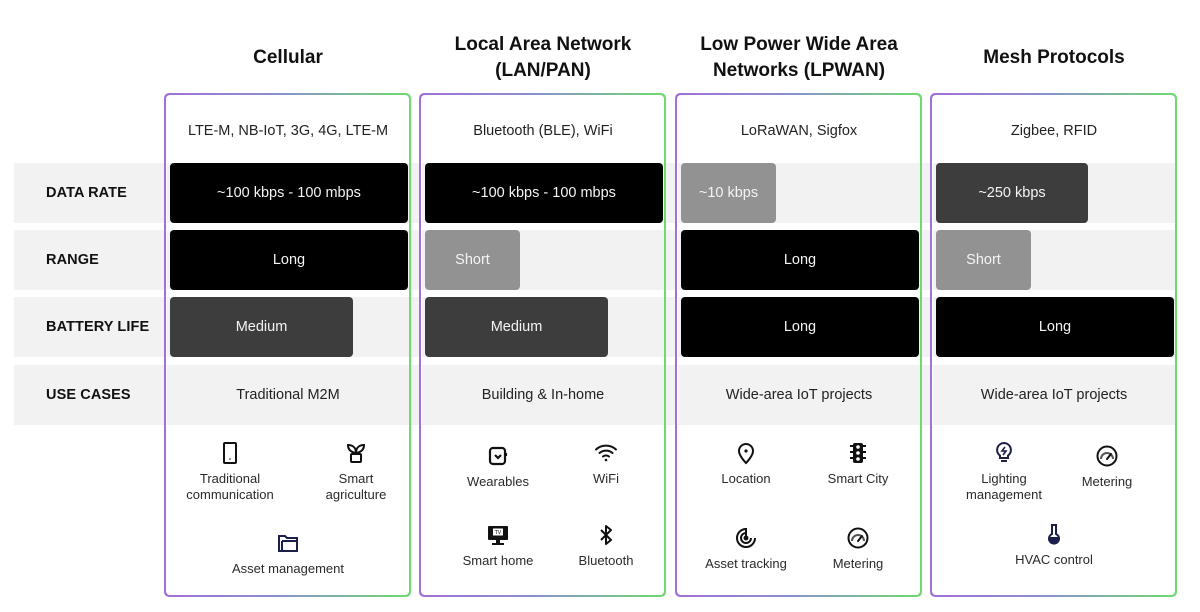 The image size is (1200, 612). Describe the element at coordinates (799, 395) in the screenshot. I see `use-cases-lpwan: Wide-area IoT projects` at that location.